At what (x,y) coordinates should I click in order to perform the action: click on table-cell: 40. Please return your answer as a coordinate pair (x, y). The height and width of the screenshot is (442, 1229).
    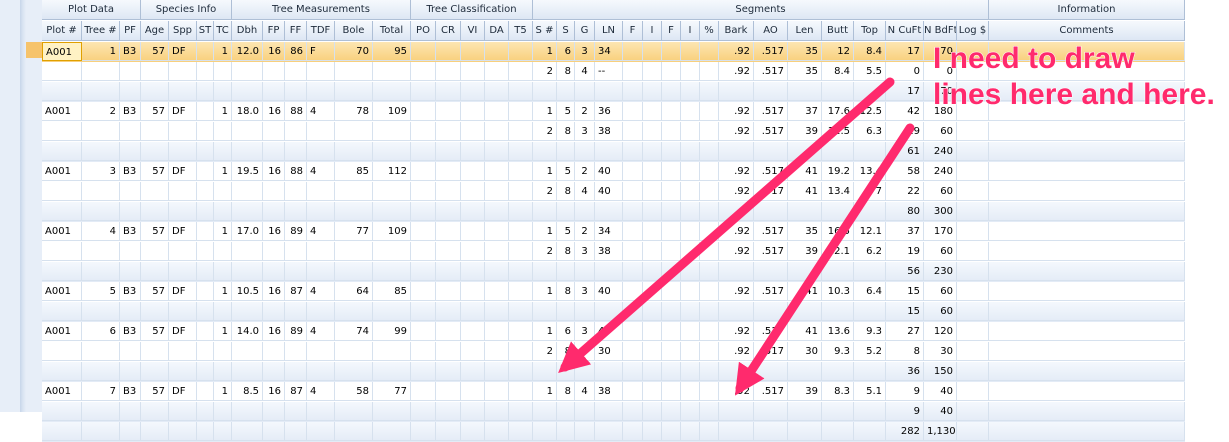
    Looking at the image, I should click on (609, 291).